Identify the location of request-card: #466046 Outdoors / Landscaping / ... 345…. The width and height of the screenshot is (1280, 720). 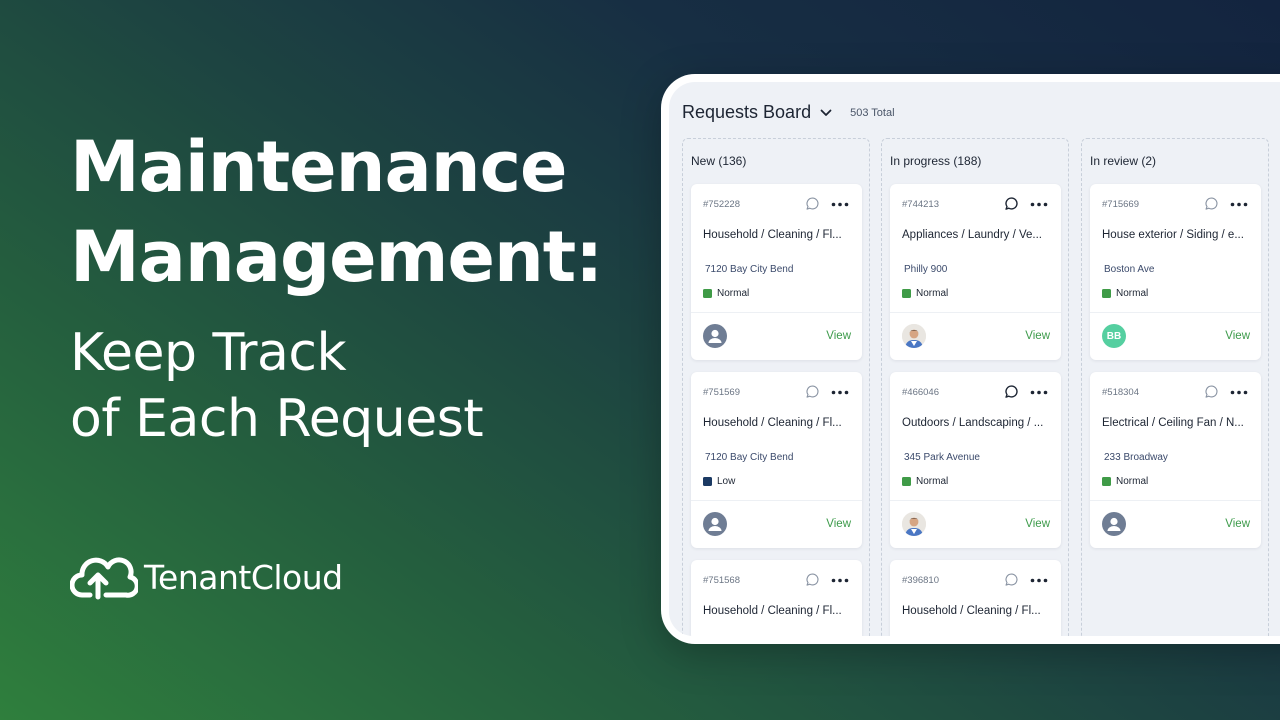
(975, 460).